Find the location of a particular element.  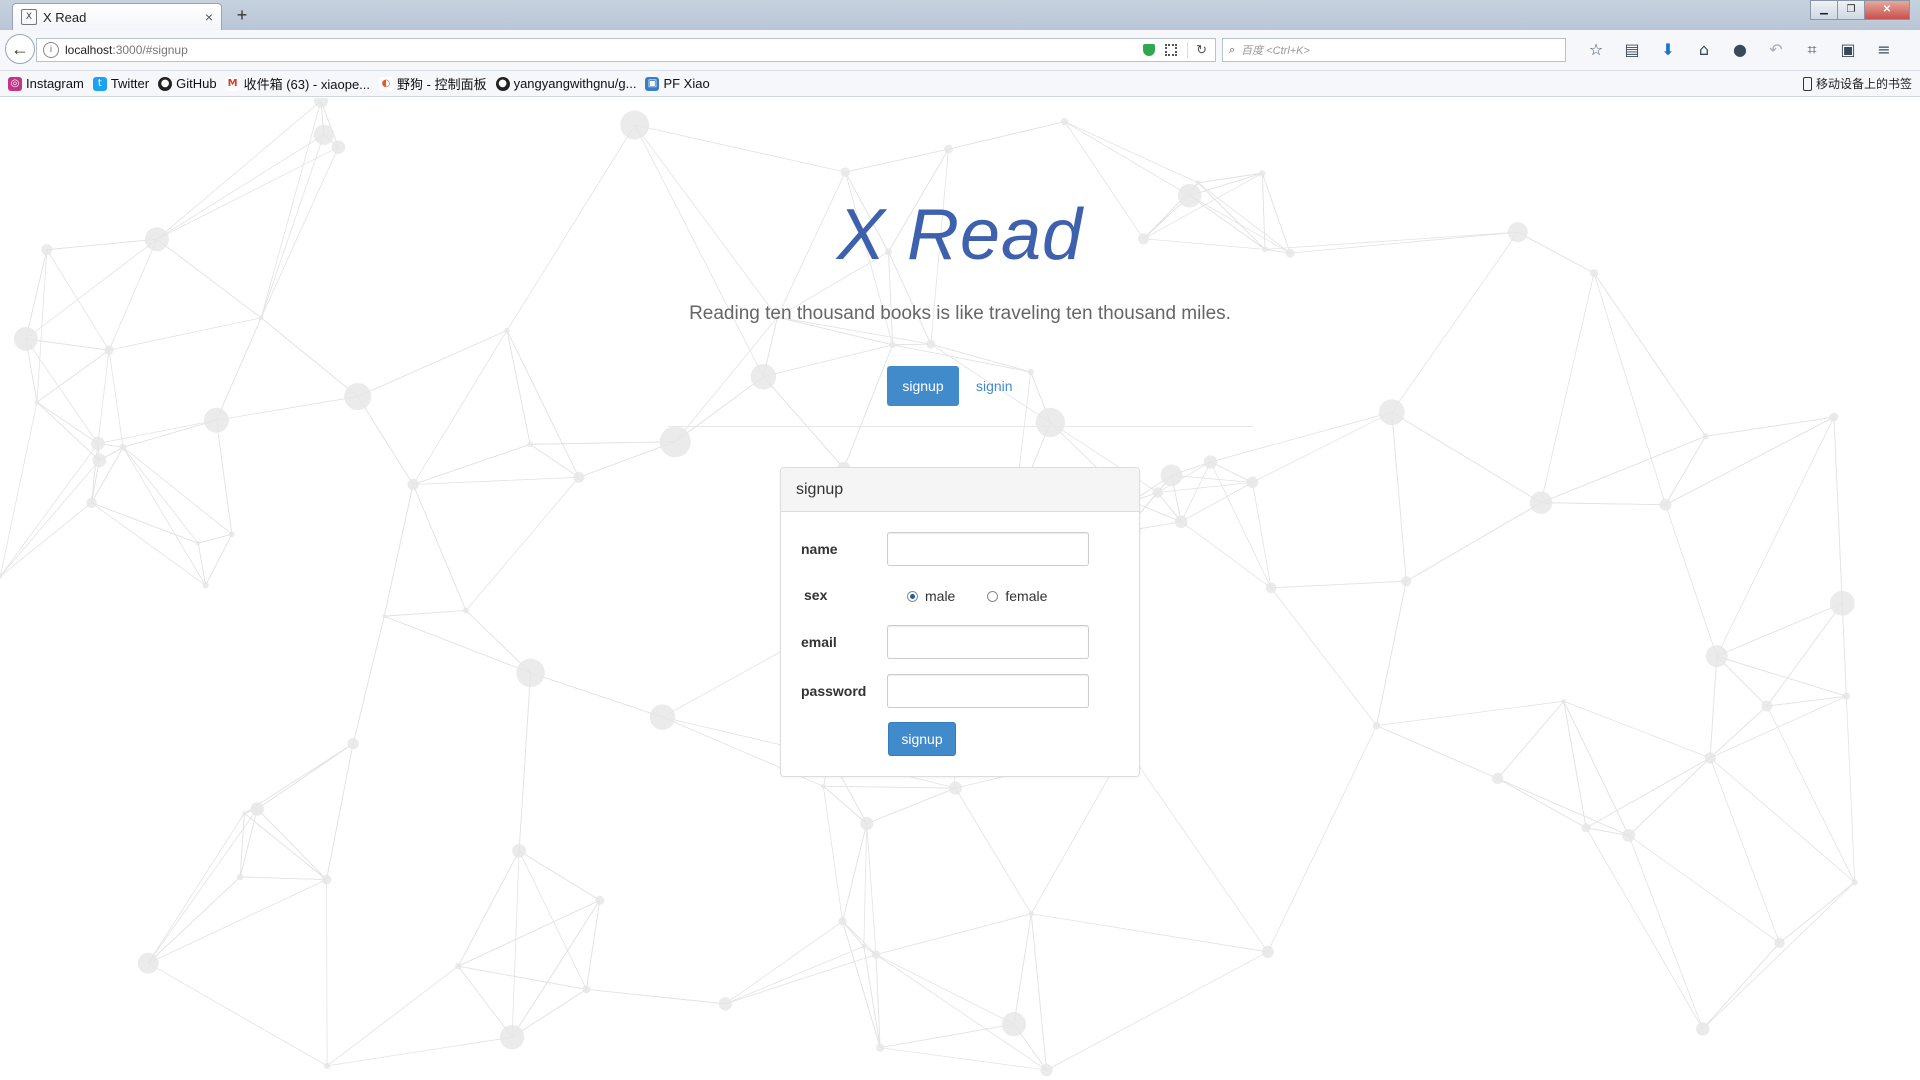

bookmark-github: ● GitHub is located at coordinates (187, 83).